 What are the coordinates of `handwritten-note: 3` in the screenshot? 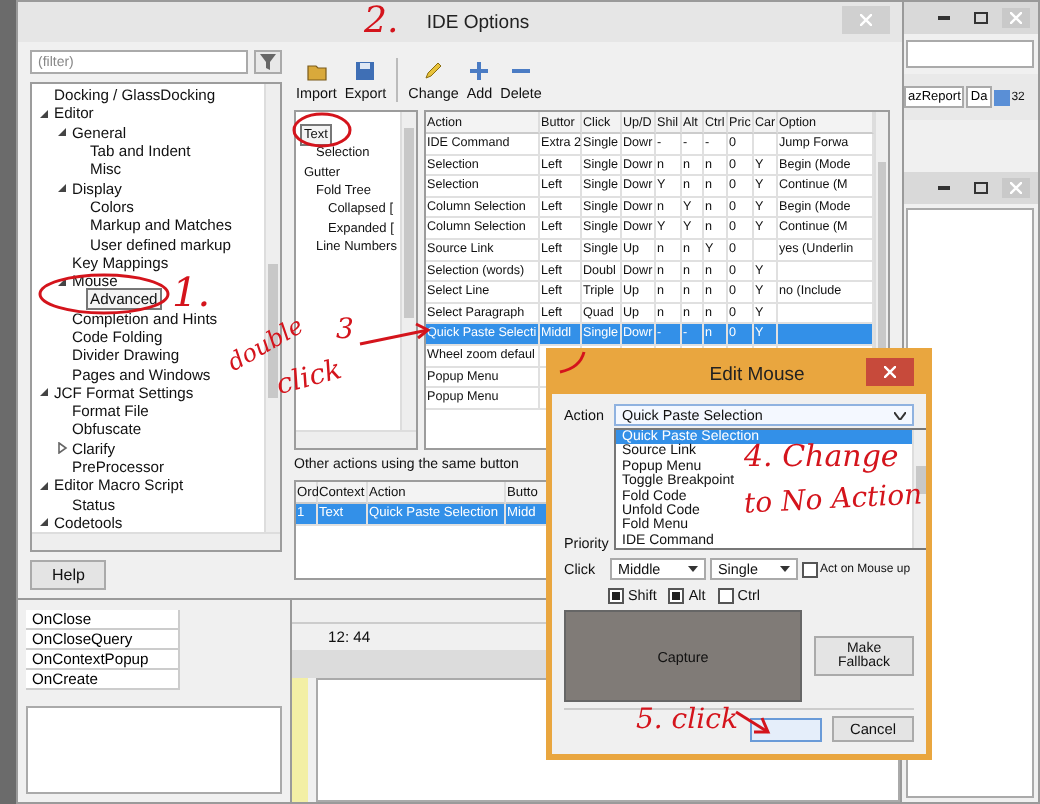 It's located at (345, 330).